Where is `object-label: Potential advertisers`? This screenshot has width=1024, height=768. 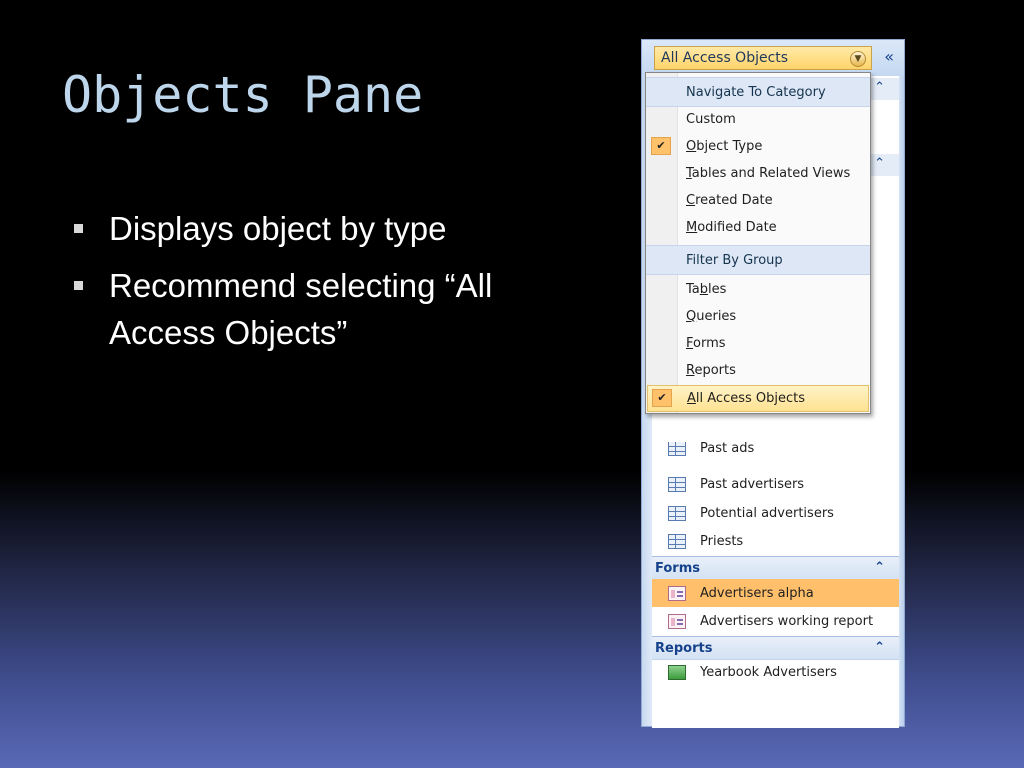
object-label: Potential advertisers is located at coordinates (767, 513).